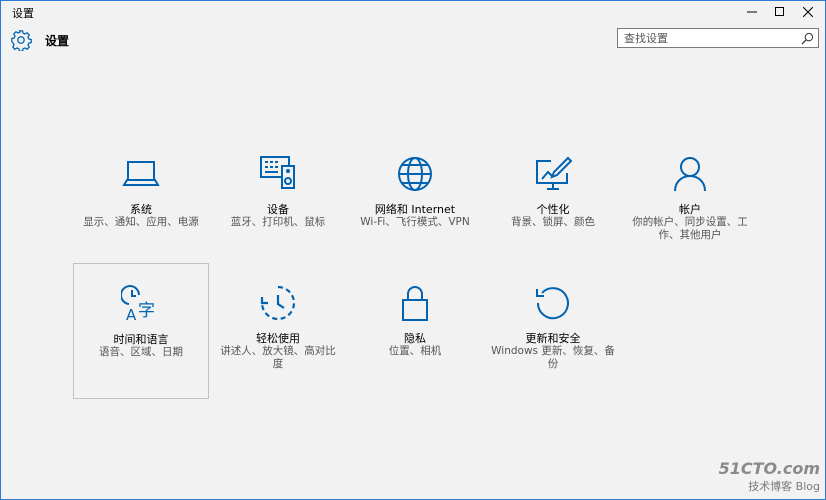 This screenshot has height=500, width=826. Describe the element at coordinates (141, 202) in the screenshot. I see `tile-system: 系统 显示、通知、应用、电源` at that location.